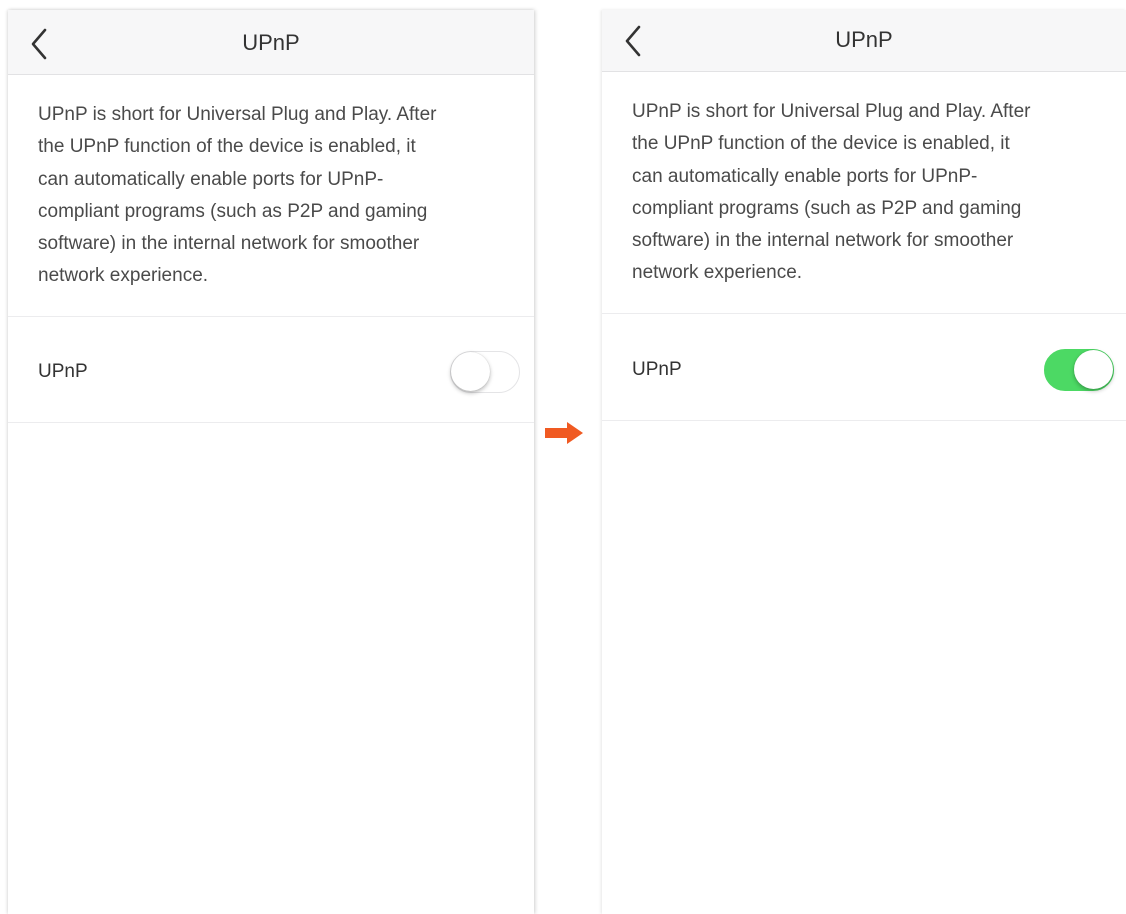  Describe the element at coordinates (564, 435) in the screenshot. I see `arrow-right-icon` at that location.